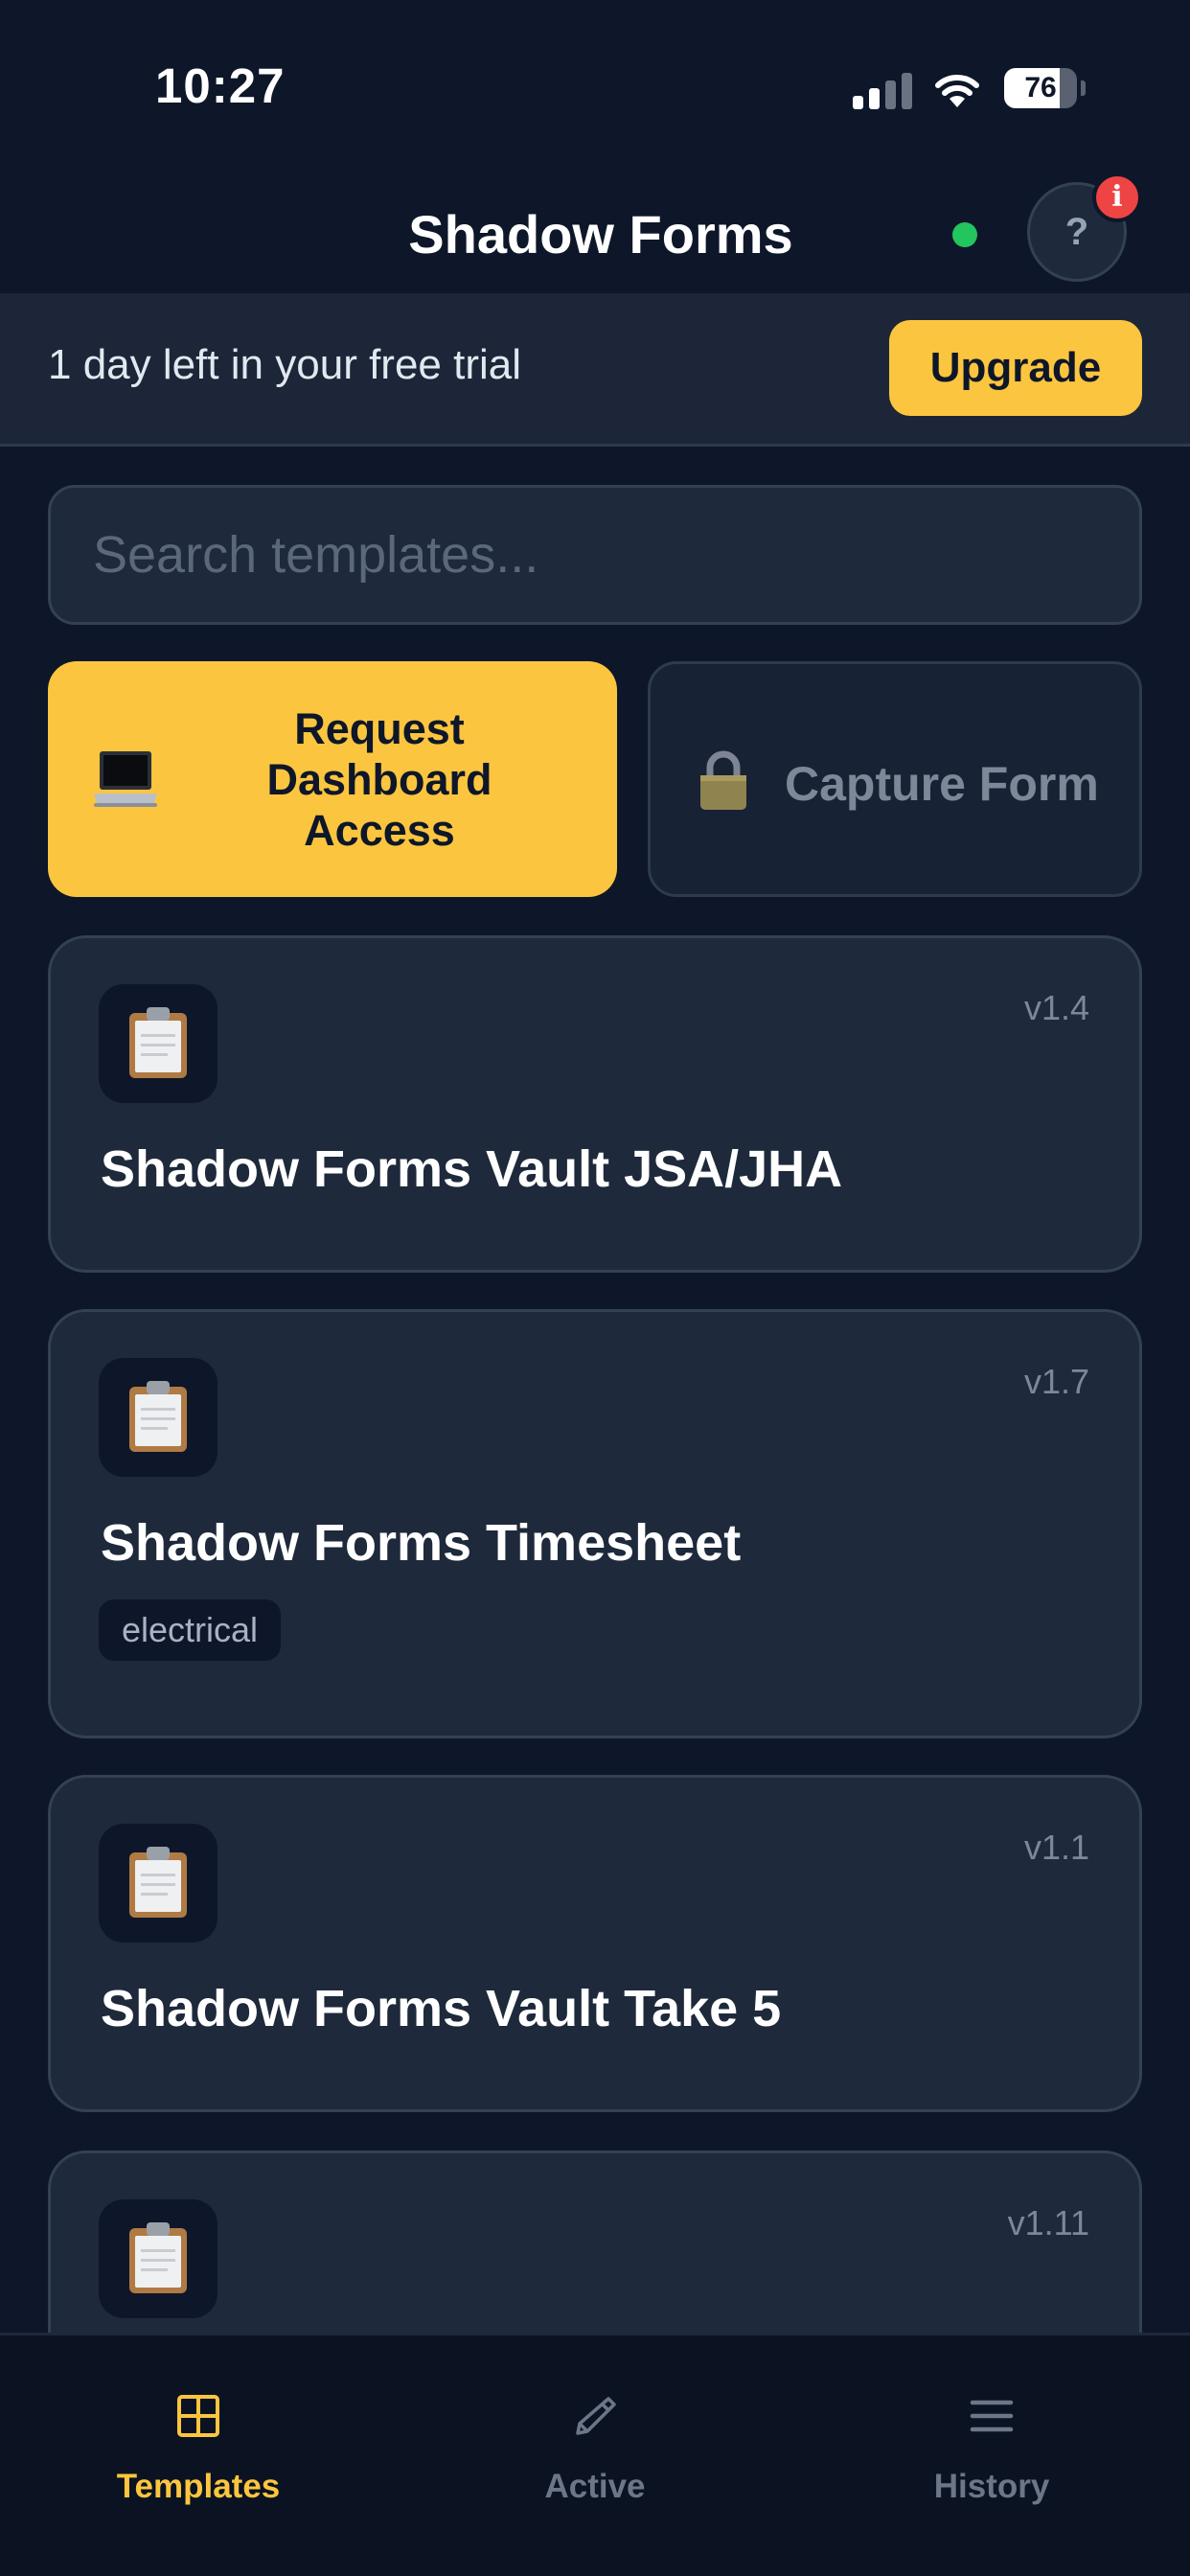 The image size is (1190, 2576). I want to click on app-title: Shadow Forms, so click(601, 234).